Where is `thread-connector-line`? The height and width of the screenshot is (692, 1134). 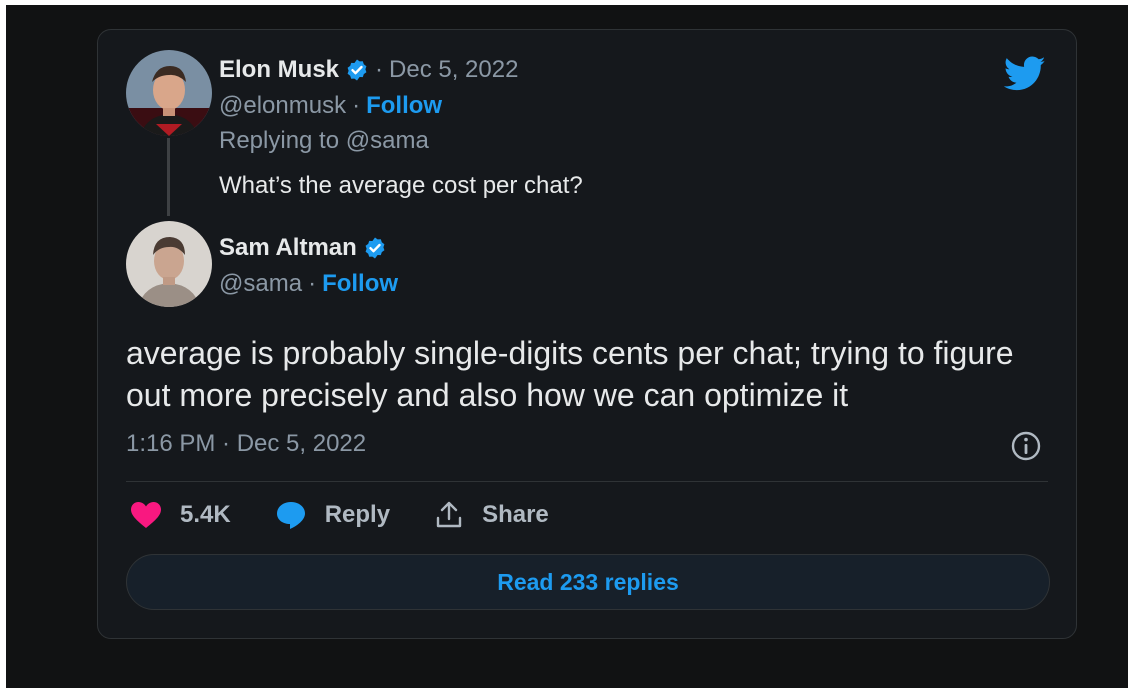 thread-connector-line is located at coordinates (168, 177).